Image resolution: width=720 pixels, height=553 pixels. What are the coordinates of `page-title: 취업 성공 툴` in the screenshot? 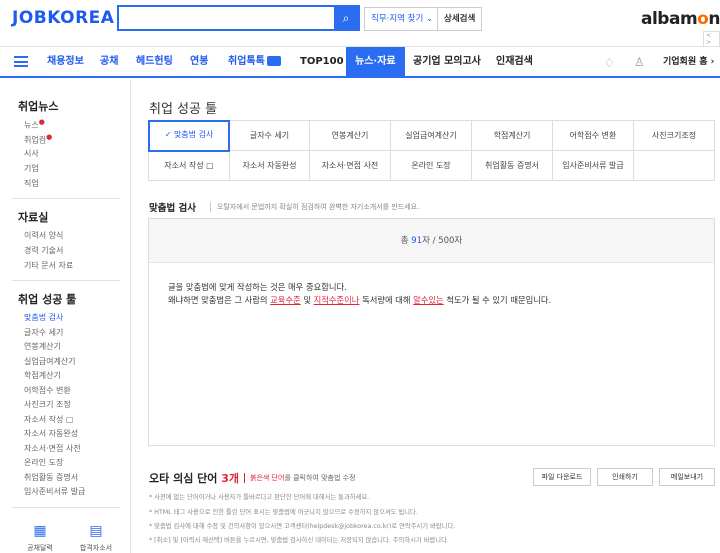 It's located at (183, 109).